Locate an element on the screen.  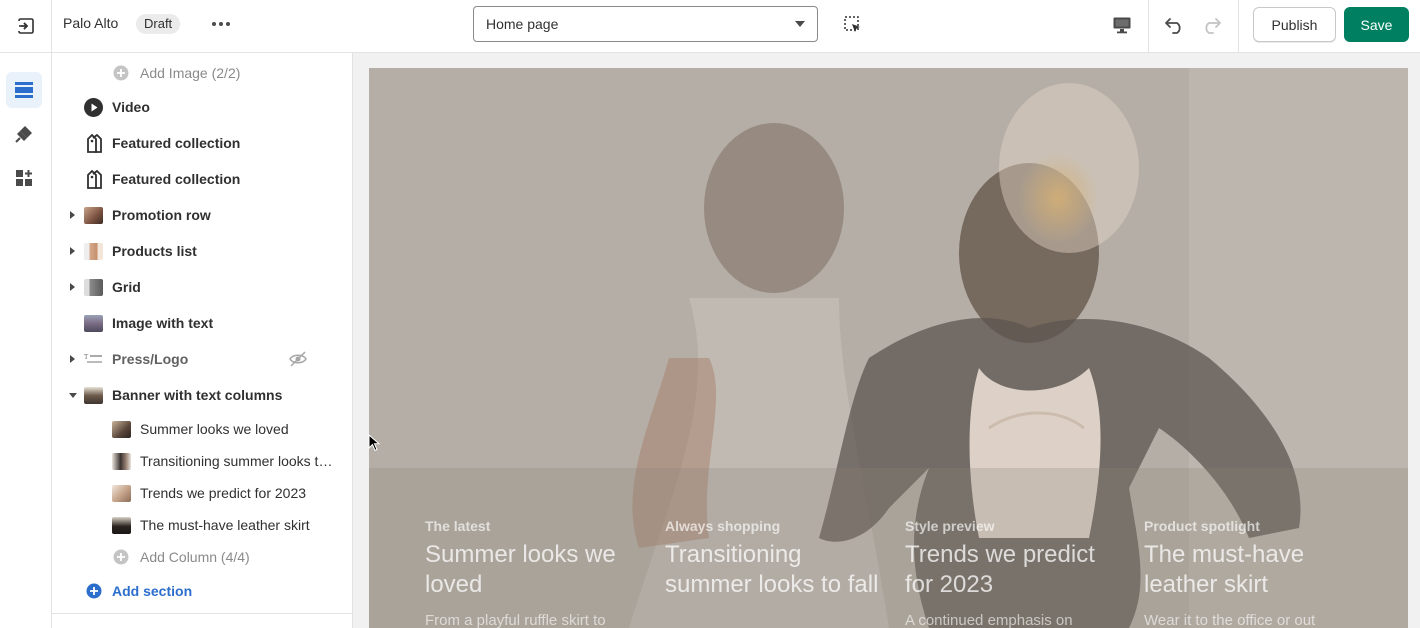
block-row: Transitioning summer looks to fall is located at coordinates (202, 461).